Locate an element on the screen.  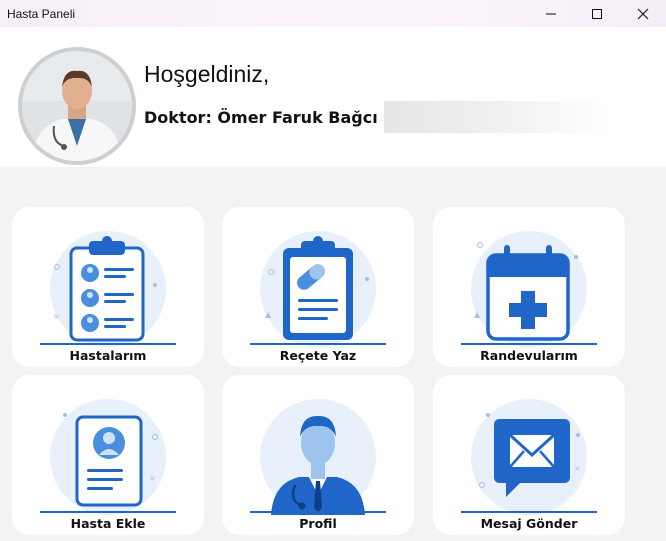
card-profile: Profil is located at coordinates (318, 455).